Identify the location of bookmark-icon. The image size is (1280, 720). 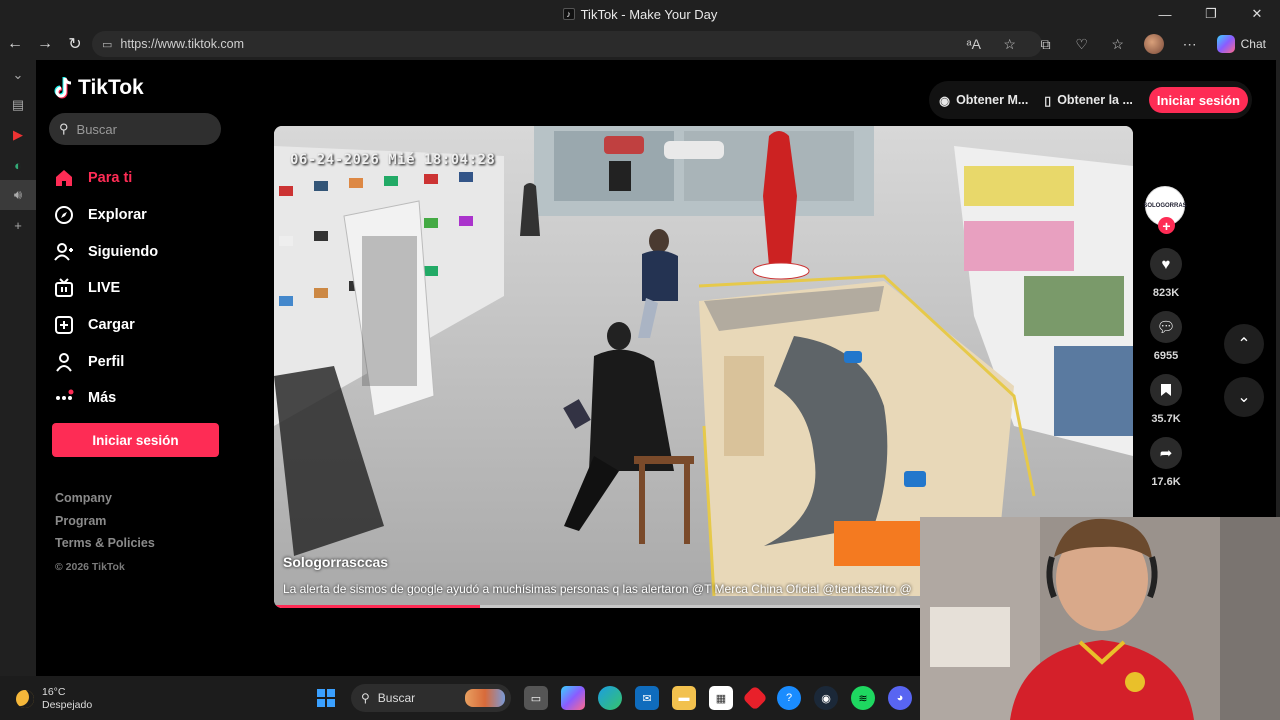
(1166, 390).